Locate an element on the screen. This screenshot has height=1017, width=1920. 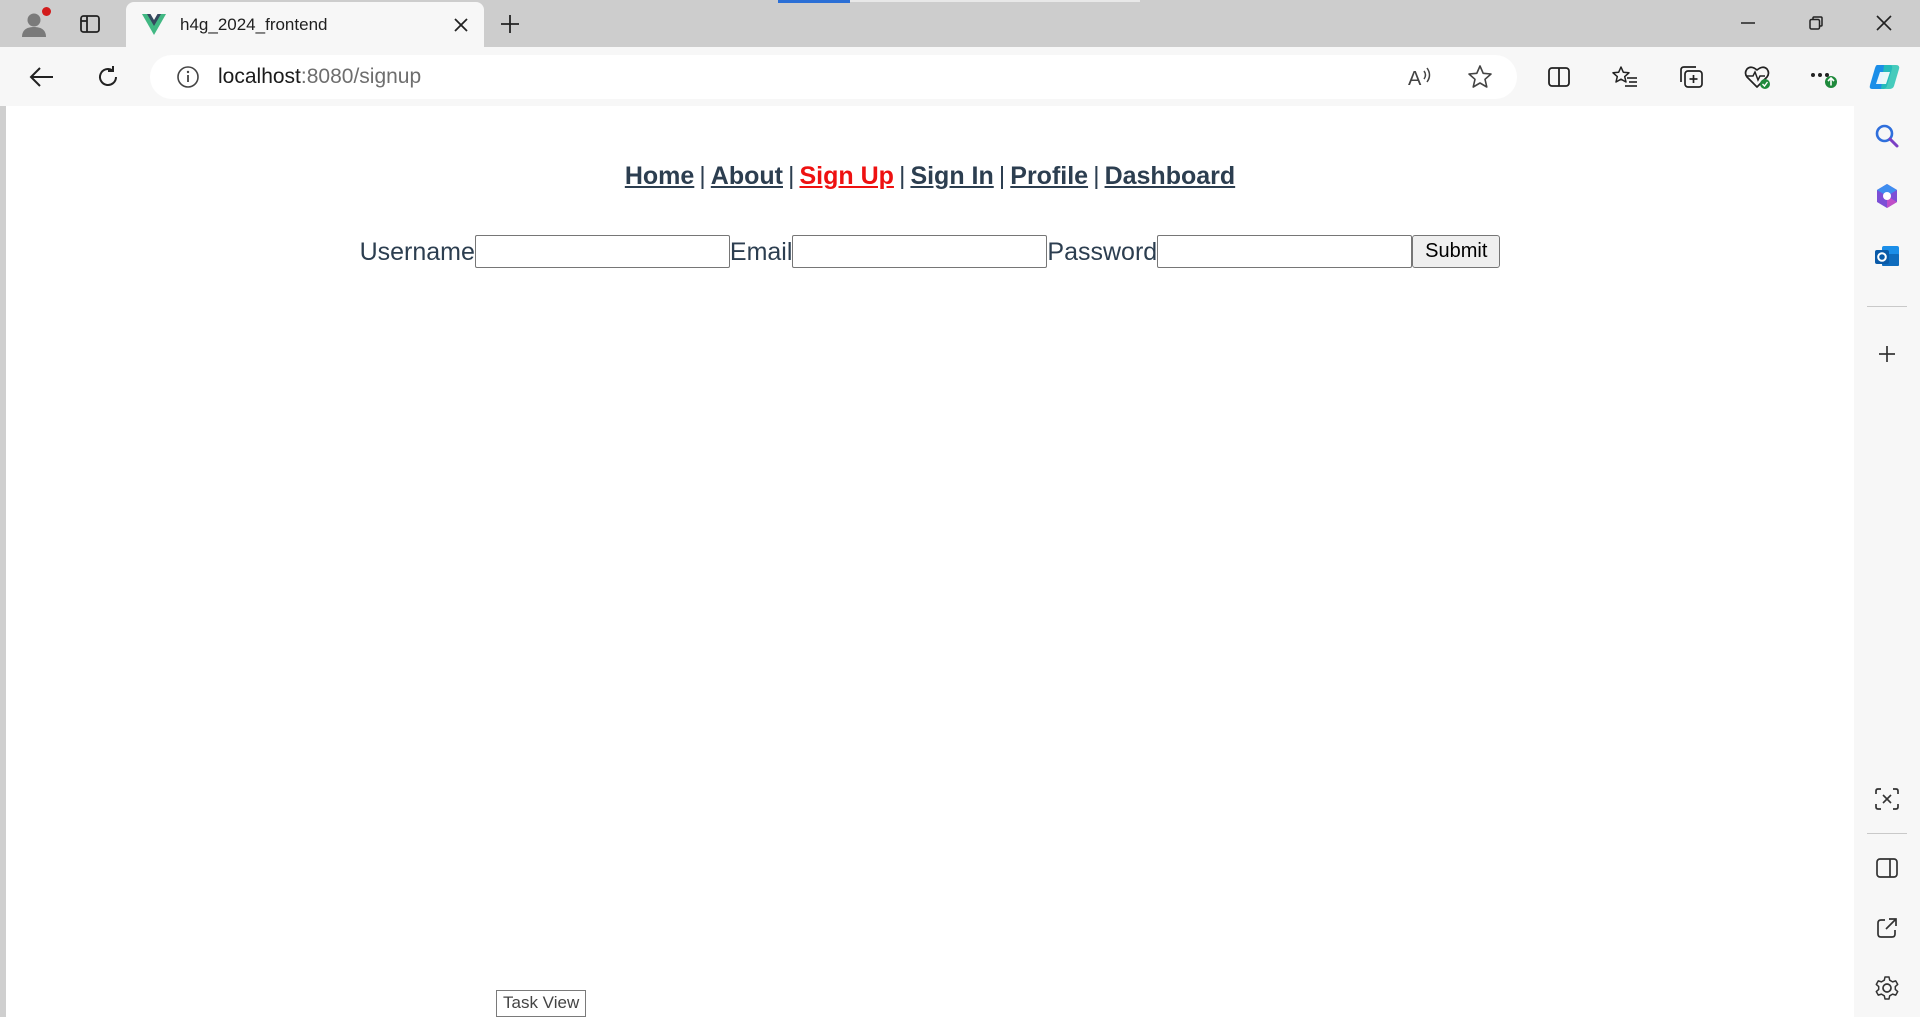
nav-link-dashboard: Dashboard is located at coordinates (1170, 176).